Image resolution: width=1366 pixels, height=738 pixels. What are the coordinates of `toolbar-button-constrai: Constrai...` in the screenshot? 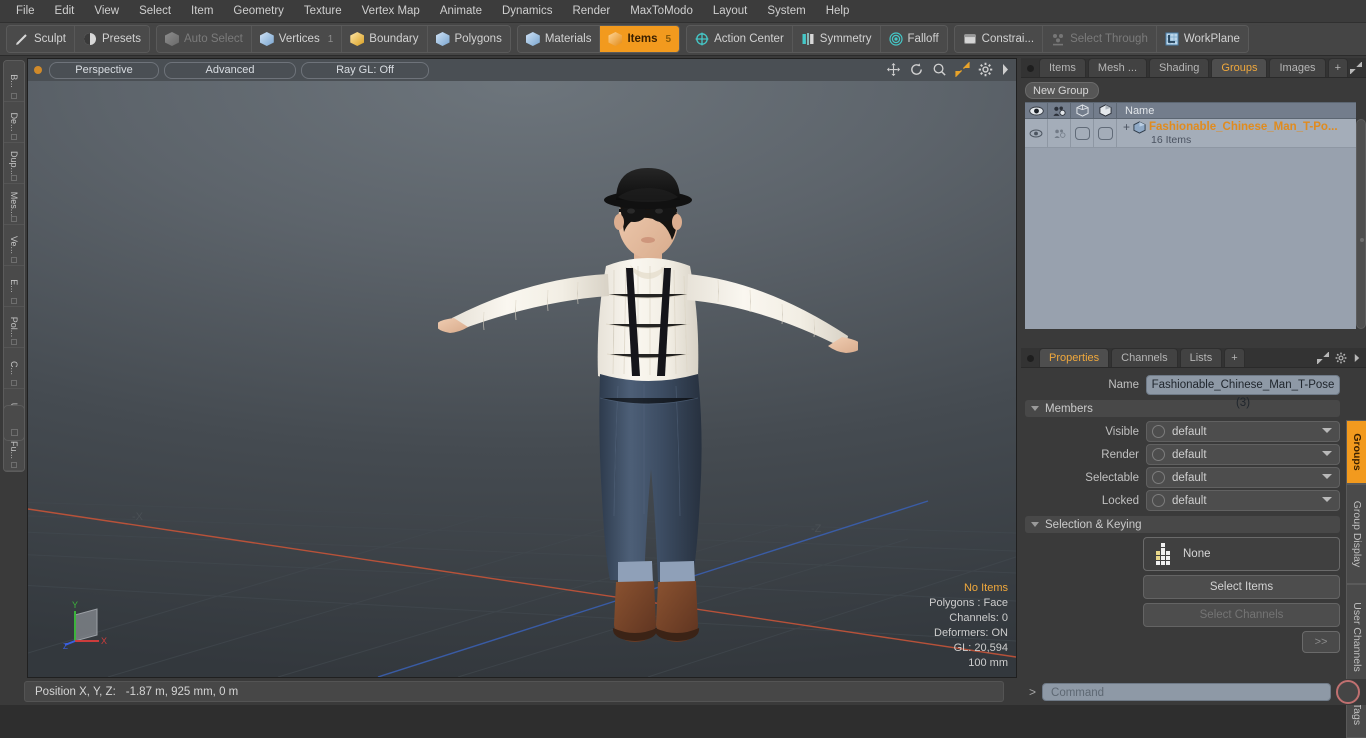 It's located at (999, 39).